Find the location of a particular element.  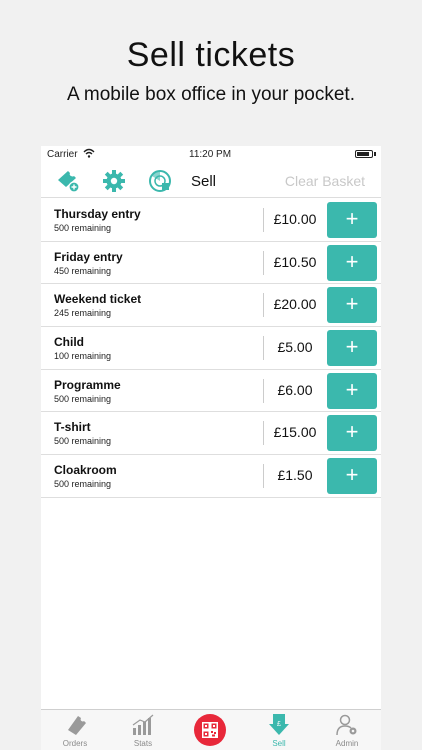

item-price: £10.50 is located at coordinates (295, 261).